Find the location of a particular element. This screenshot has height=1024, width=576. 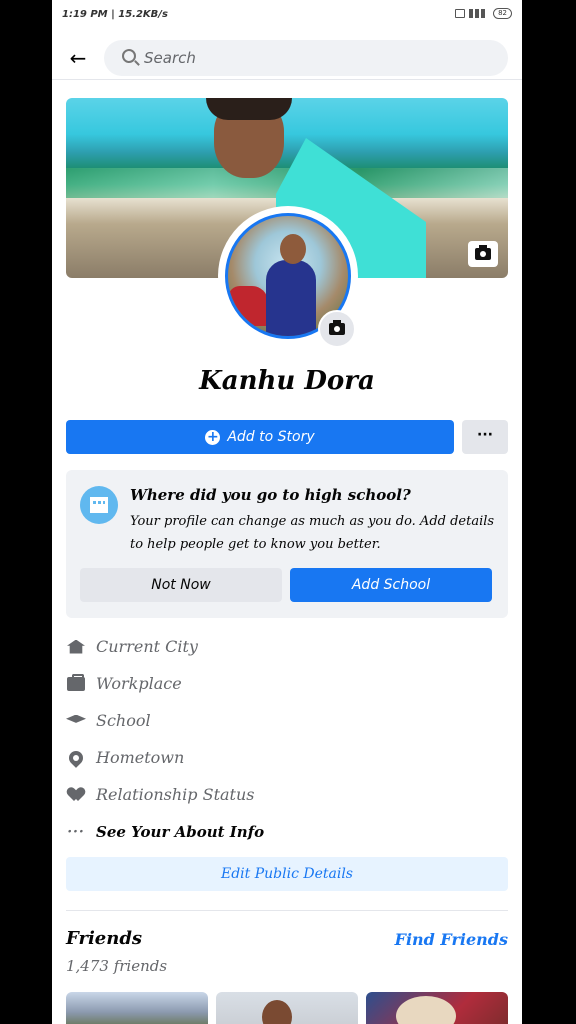

graduation-cap-icon-wrap is located at coordinates (76, 721).